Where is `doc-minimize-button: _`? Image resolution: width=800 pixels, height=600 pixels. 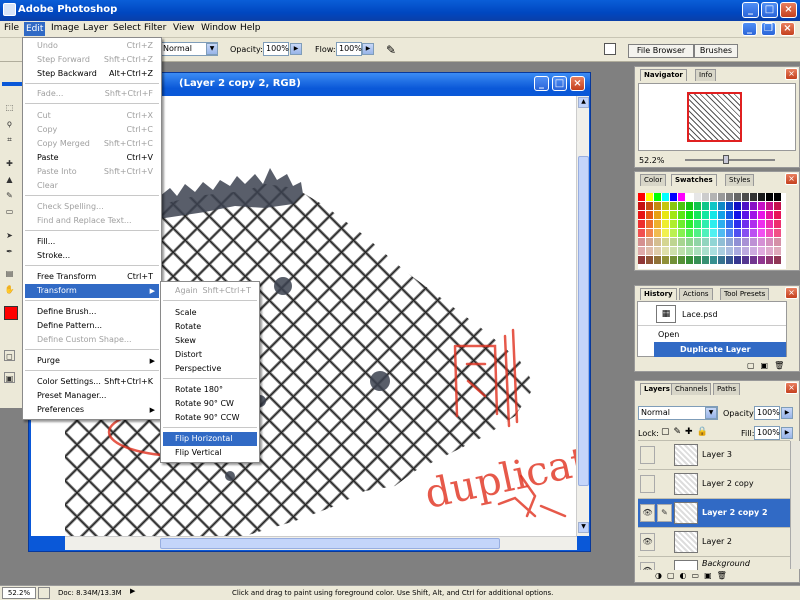 doc-minimize-button: _ is located at coordinates (749, 29).